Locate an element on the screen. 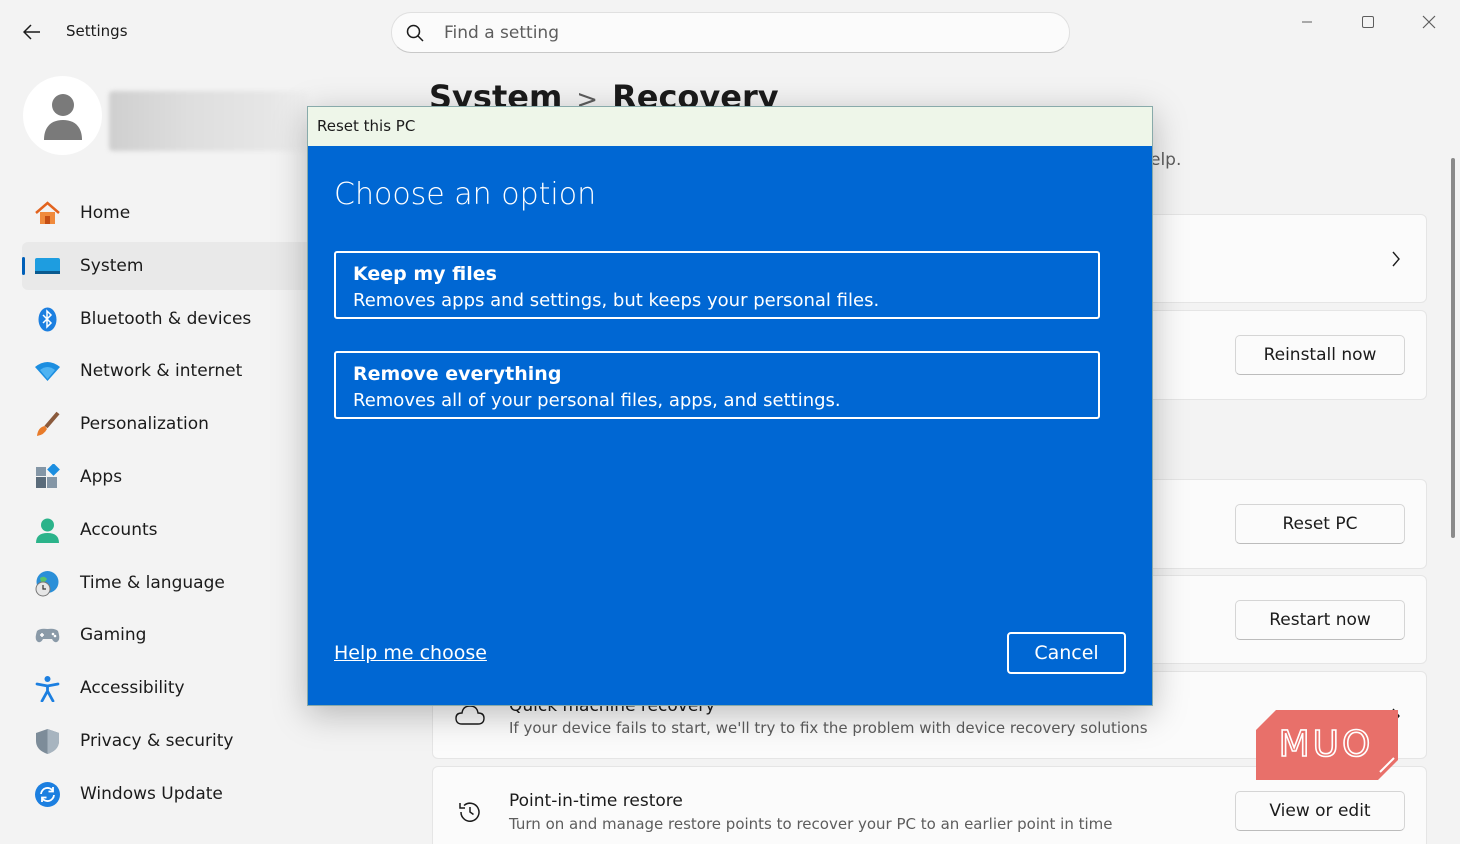  minimize-icon is located at coordinates (1307, 22).